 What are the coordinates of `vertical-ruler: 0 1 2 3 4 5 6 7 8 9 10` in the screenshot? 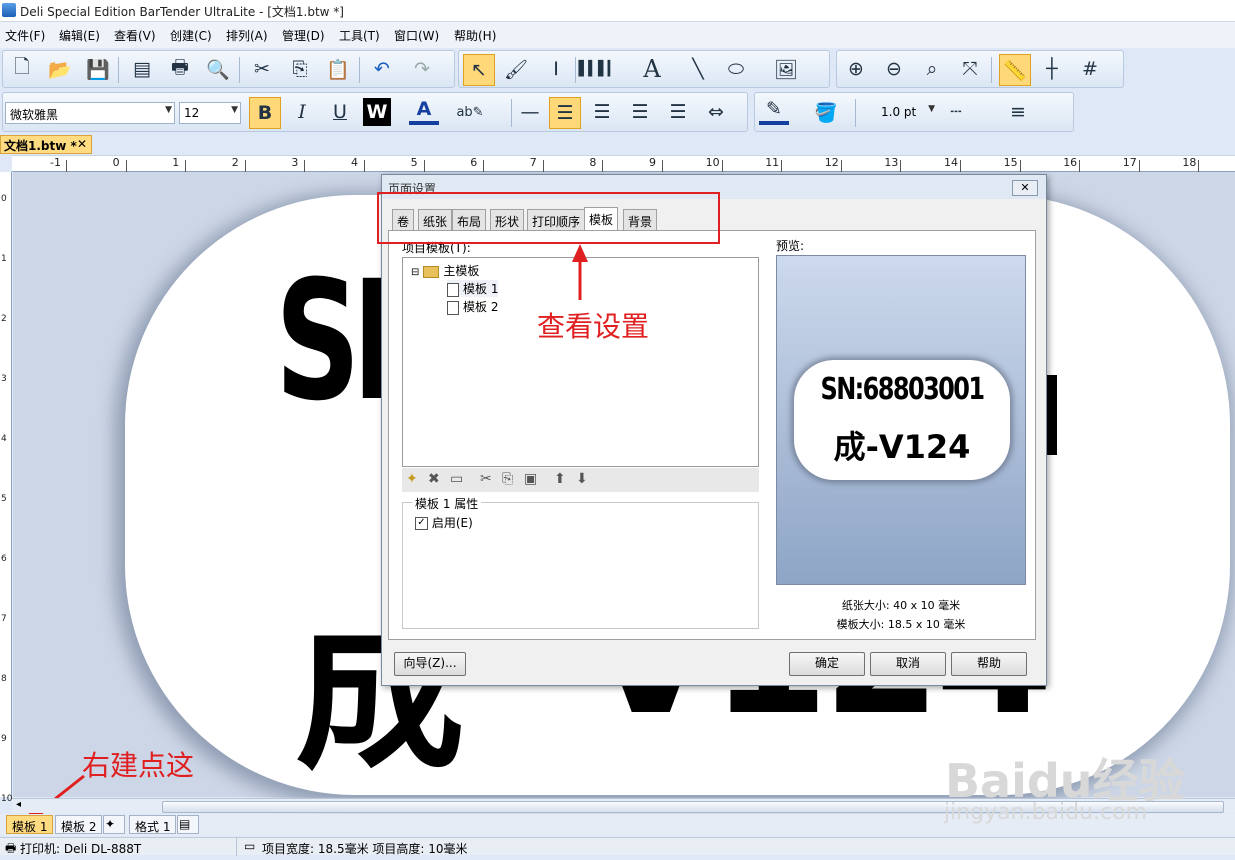 It's located at (6, 488).